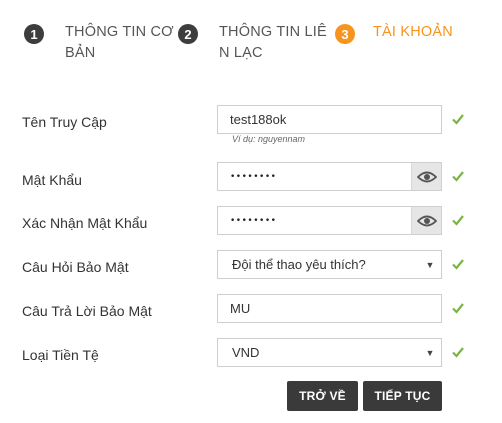 The width and height of the screenshot is (502, 423). I want to click on currency-value: VND, so click(246, 352).